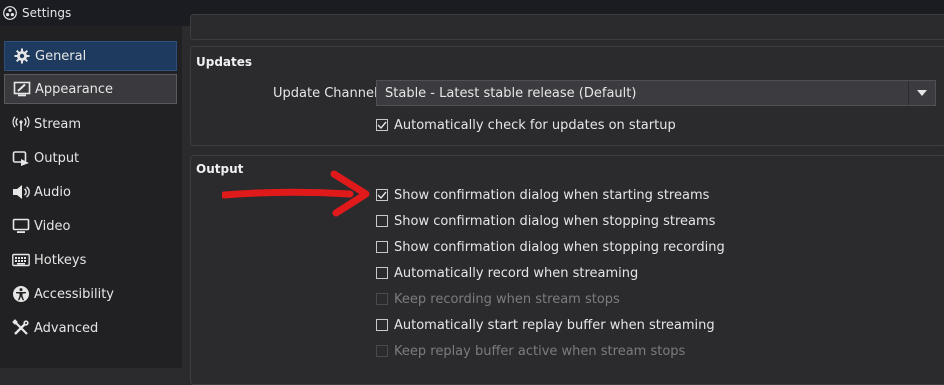  What do you see at coordinates (21, 328) in the screenshot?
I see `tools-icon` at bounding box center [21, 328].